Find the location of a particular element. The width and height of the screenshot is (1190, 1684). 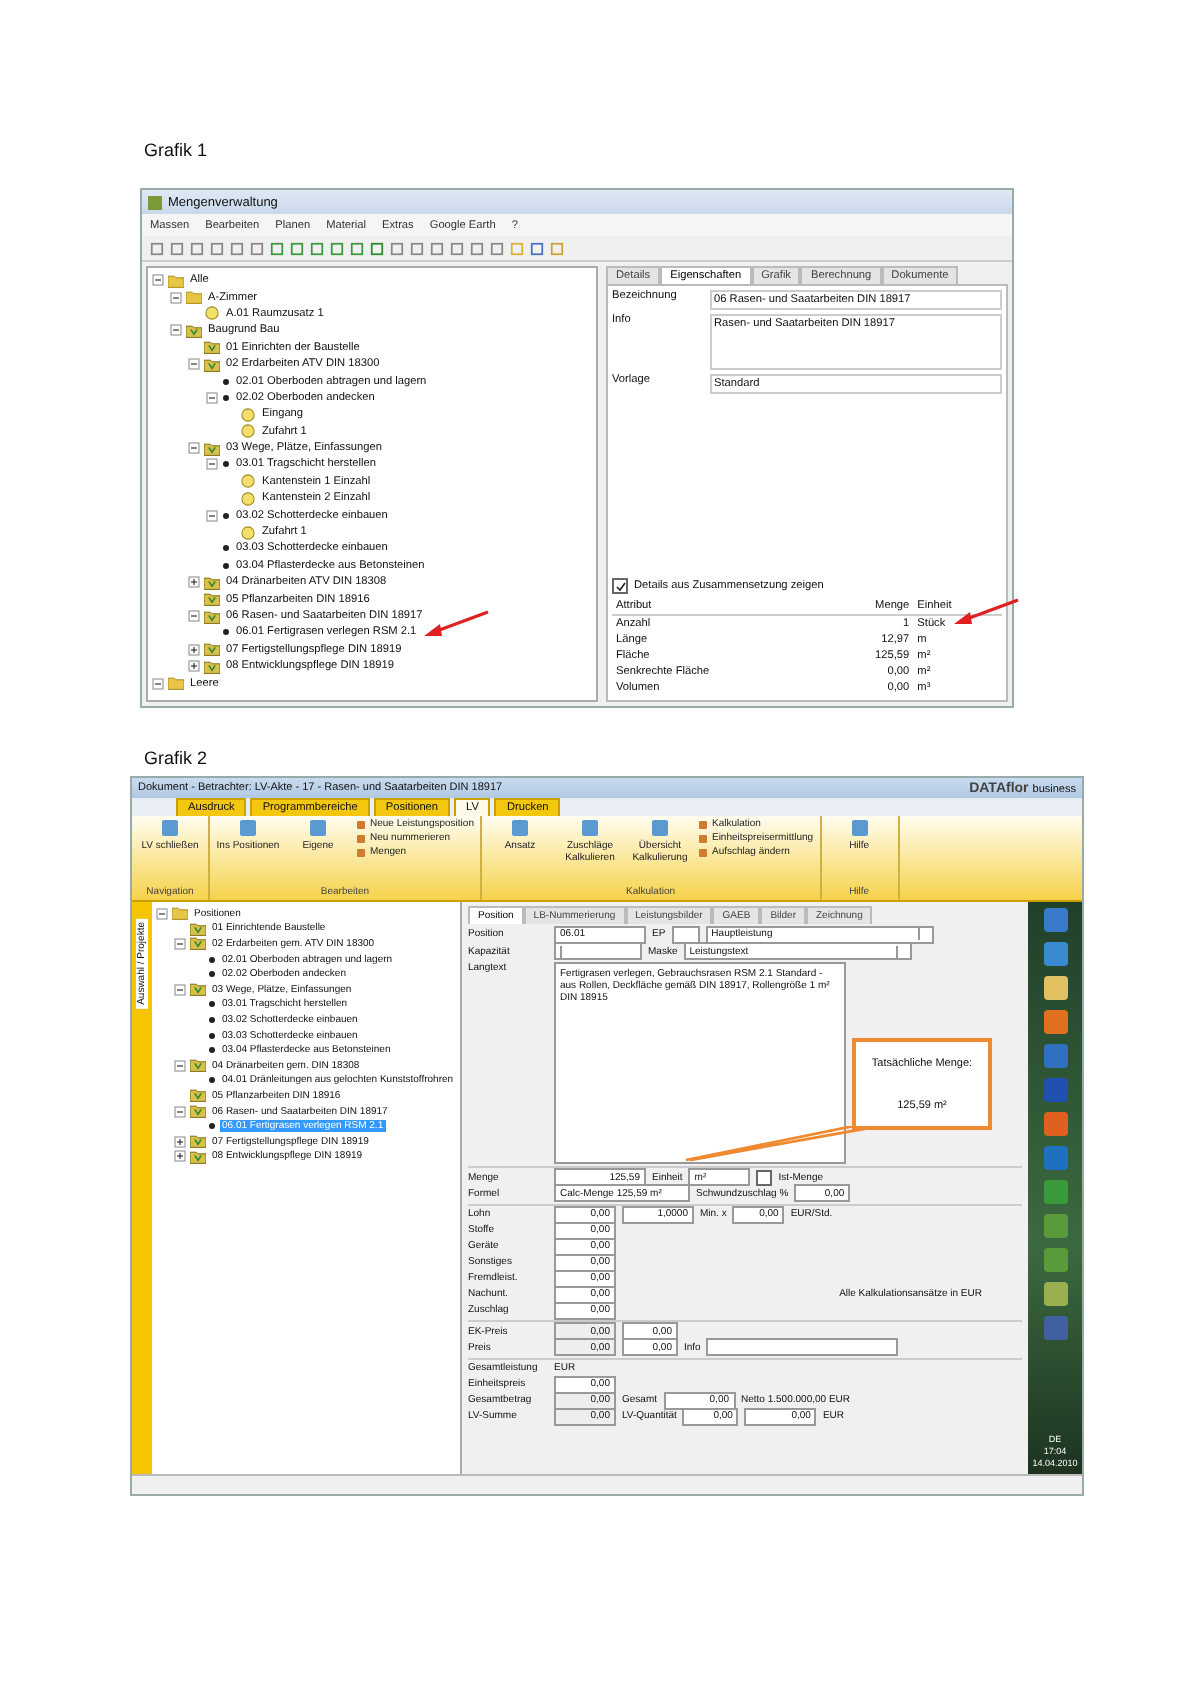

figure-caption: Grafik 1 is located at coordinates (177, 150).